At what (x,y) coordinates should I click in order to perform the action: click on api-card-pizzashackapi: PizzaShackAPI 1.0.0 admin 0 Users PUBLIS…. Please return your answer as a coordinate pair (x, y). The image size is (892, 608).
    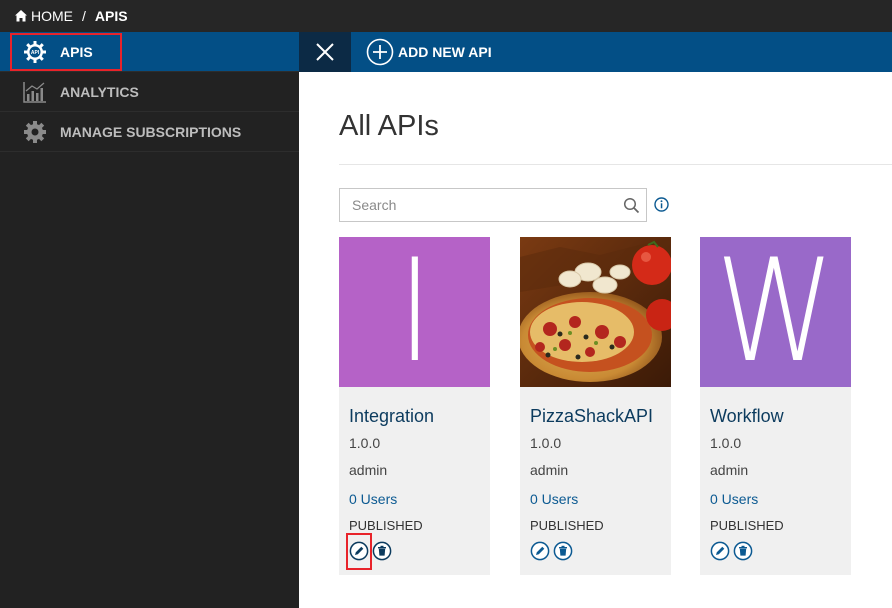
    Looking at the image, I should click on (595, 406).